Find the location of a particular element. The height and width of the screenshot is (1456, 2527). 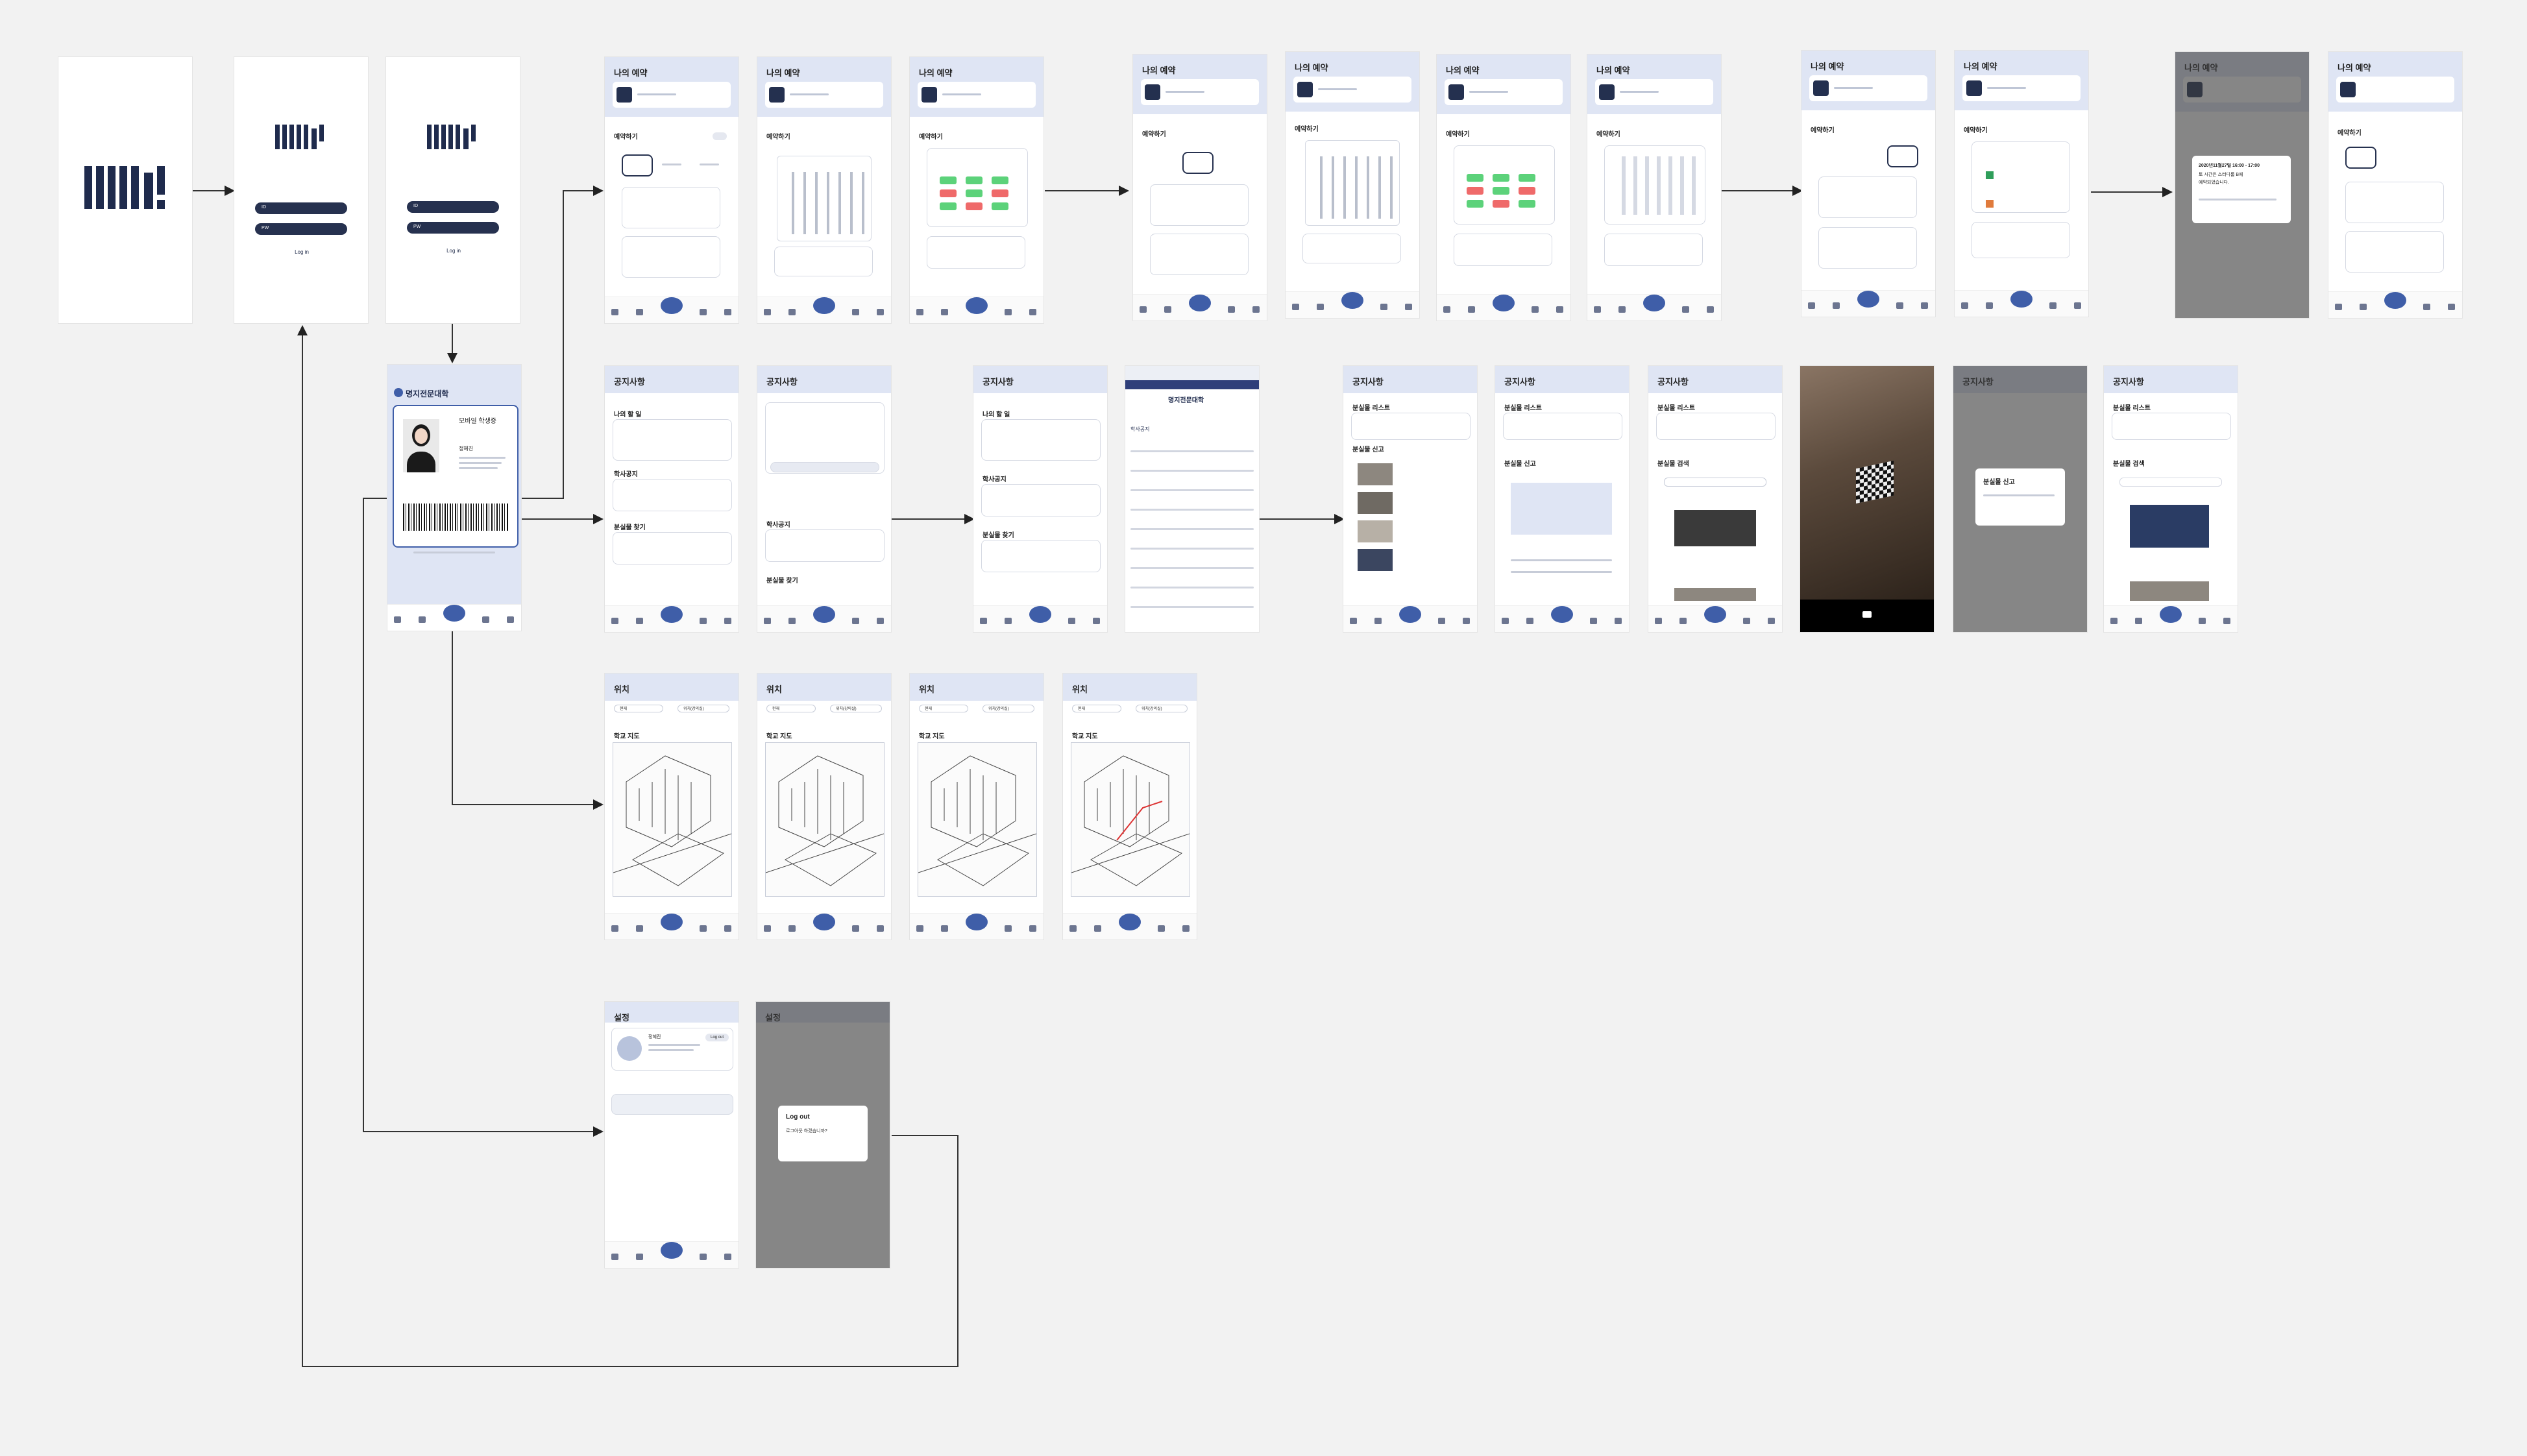

splash-screen is located at coordinates (125, 190).